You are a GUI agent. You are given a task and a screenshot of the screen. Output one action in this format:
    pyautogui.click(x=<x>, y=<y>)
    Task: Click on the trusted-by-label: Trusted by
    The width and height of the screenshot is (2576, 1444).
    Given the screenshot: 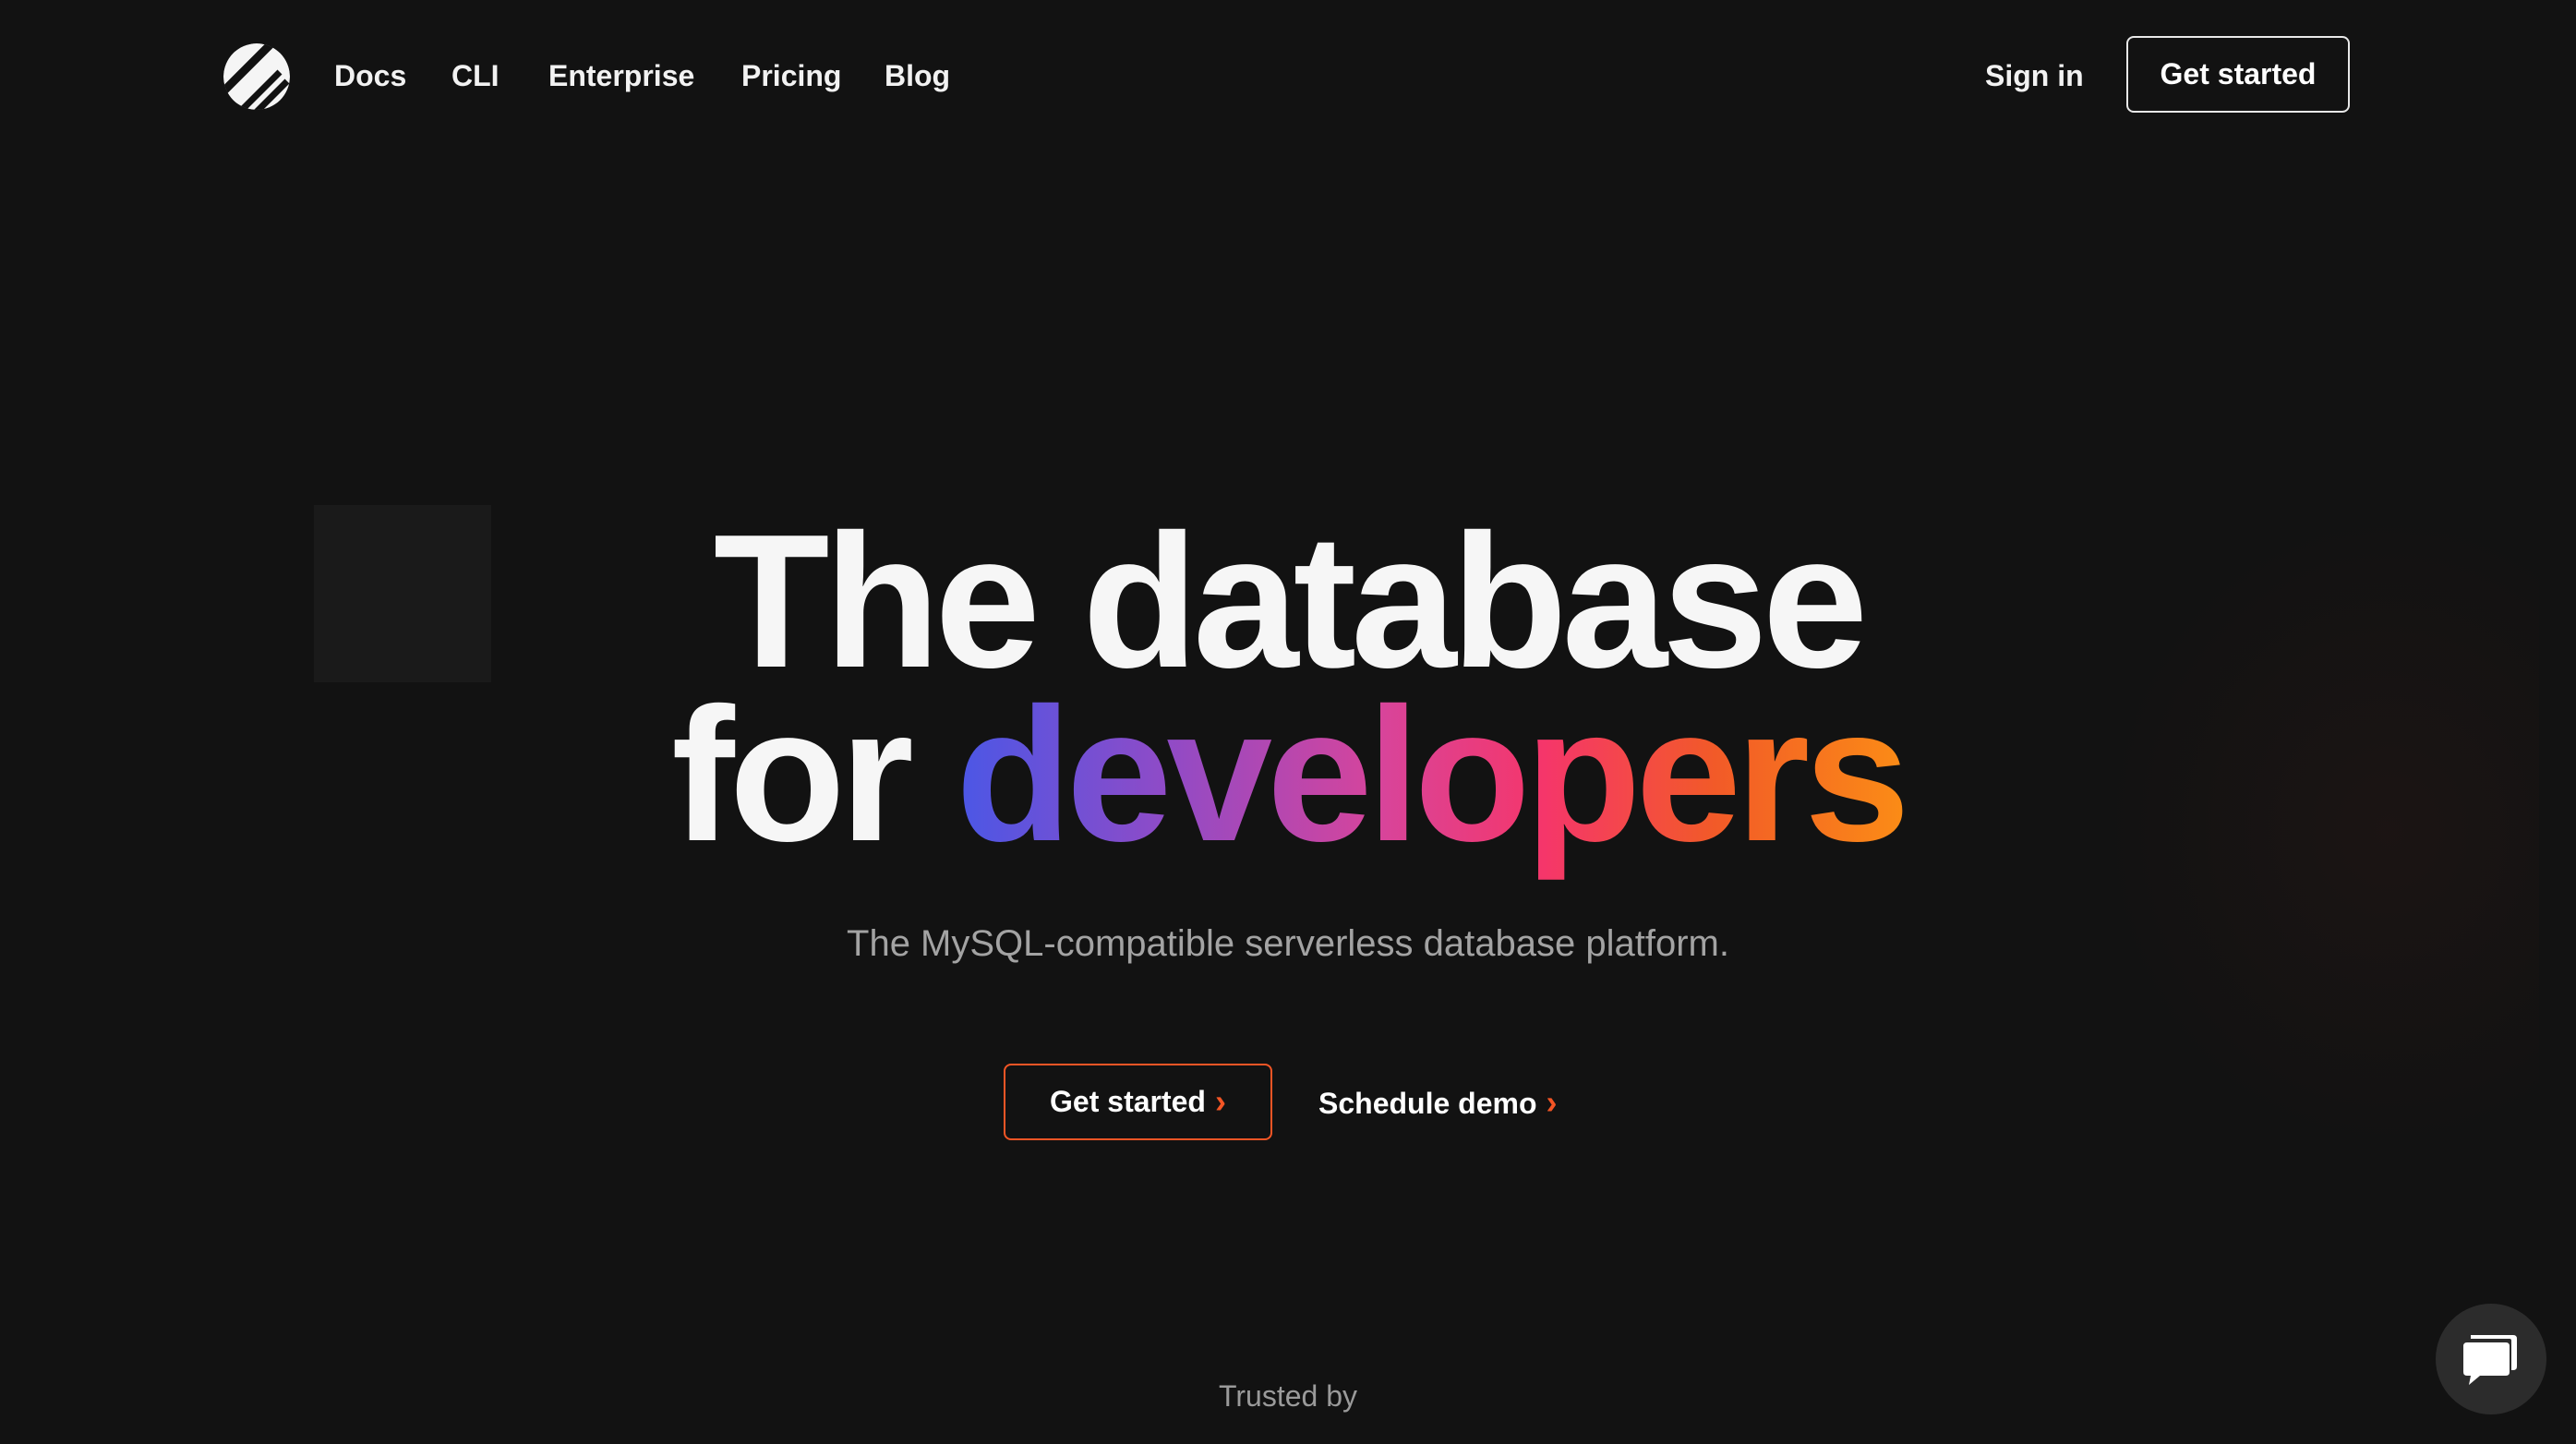 What is the action you would take?
    pyautogui.click(x=1288, y=1396)
    